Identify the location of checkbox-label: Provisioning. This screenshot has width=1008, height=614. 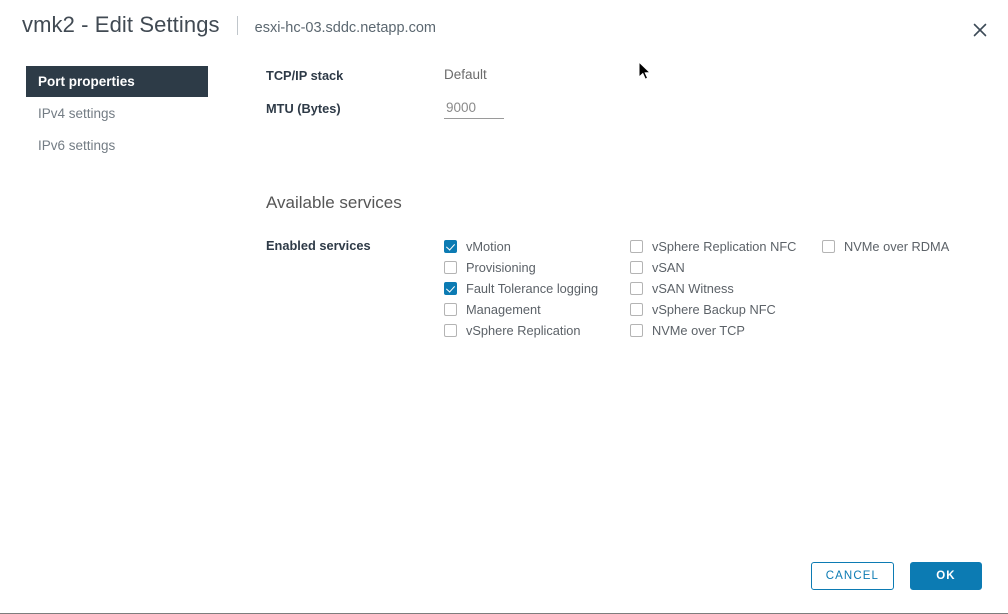
(501, 267).